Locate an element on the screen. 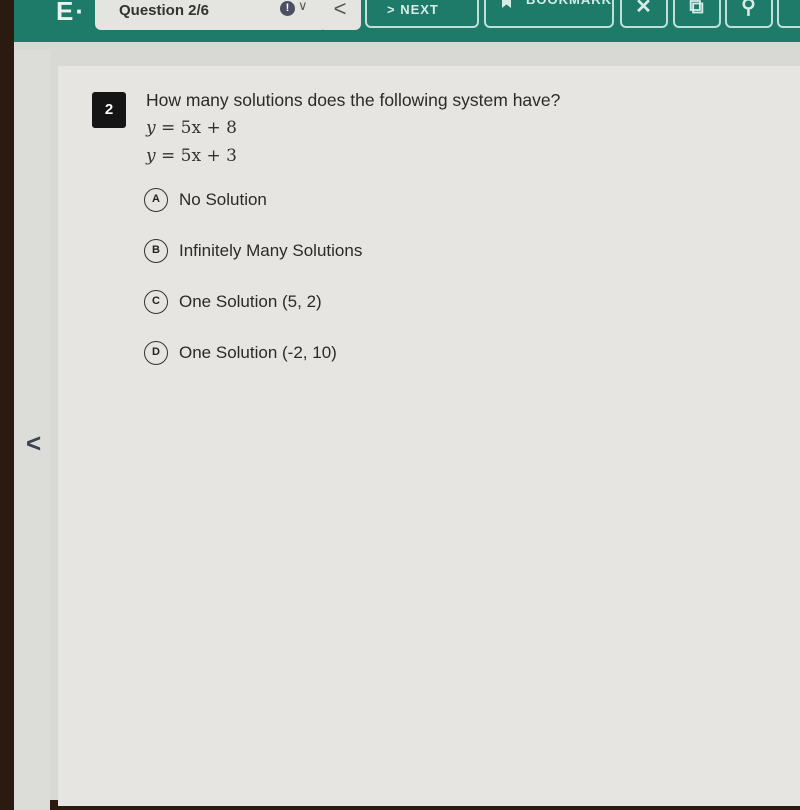  back-arrow-icon: < is located at coordinates (33, 443).